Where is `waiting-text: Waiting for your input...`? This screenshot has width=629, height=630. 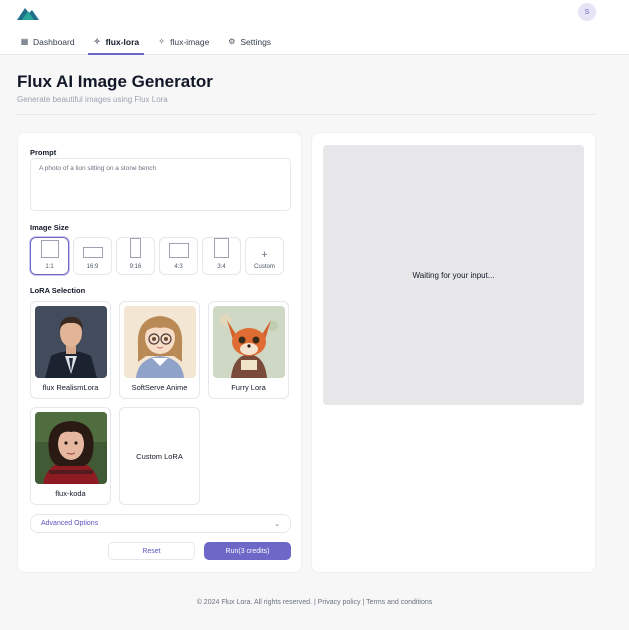
waiting-text: Waiting for your input... is located at coordinates (453, 275).